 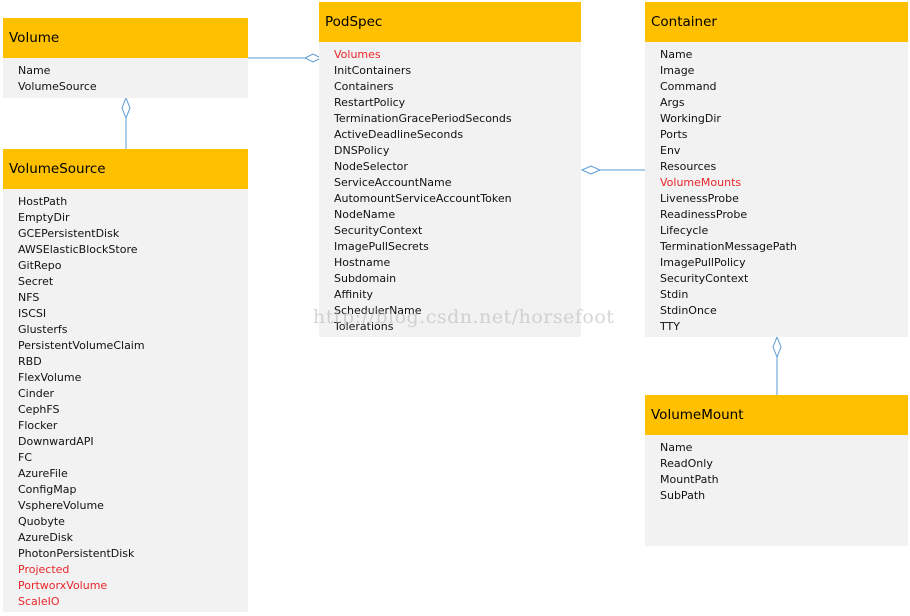 What do you see at coordinates (399, 134) in the screenshot?
I see `field-activedeadlineseconds: ActiveDeadlineSeconds` at bounding box center [399, 134].